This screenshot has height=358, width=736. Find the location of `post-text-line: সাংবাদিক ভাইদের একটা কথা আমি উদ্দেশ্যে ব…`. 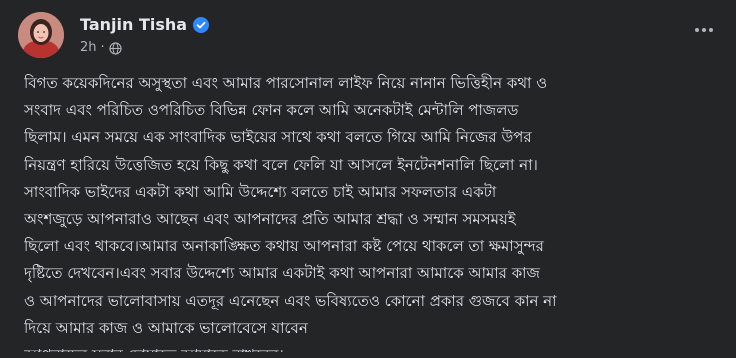

post-text-line: সাংবাদিক ভাইদের একটা কথা আমি উদ্দেশ্যে ব… is located at coordinates (260, 191).